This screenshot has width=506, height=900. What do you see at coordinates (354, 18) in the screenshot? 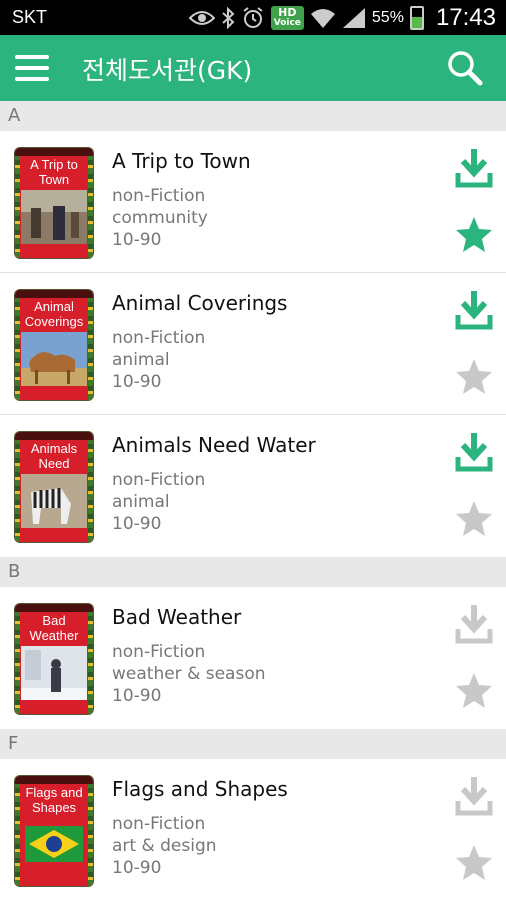
I see `signal-icon` at bounding box center [354, 18].